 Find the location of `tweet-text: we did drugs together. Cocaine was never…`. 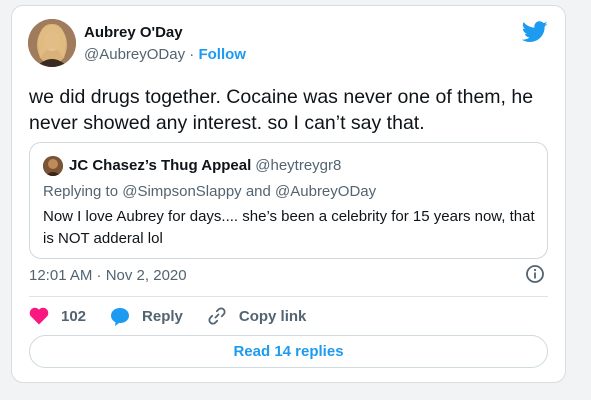

tweet-text: we did drugs together. Cocaine was never… is located at coordinates (281, 110).